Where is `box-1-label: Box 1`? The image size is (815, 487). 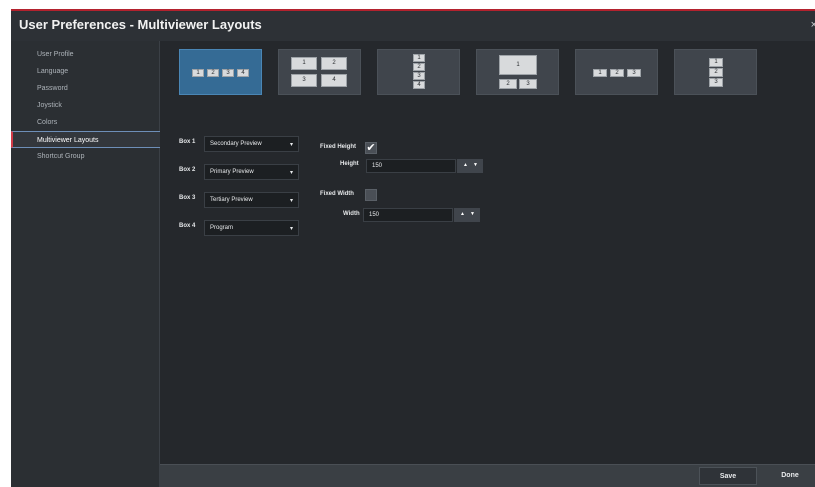
box-1-label: Box 1 is located at coordinates (187, 142).